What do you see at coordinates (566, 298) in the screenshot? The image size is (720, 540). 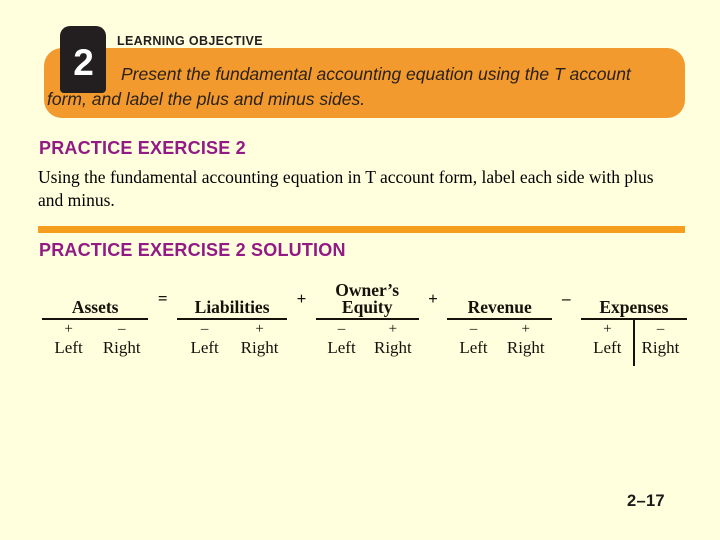 I see `equation-operator-4: –` at bounding box center [566, 298].